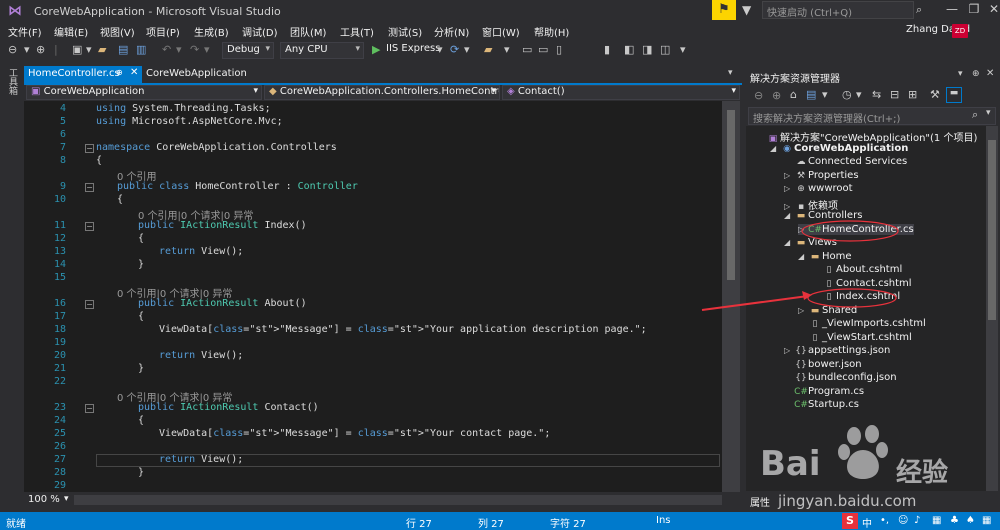  I want to click on ime-user-icon: ♣, so click(954, 520).